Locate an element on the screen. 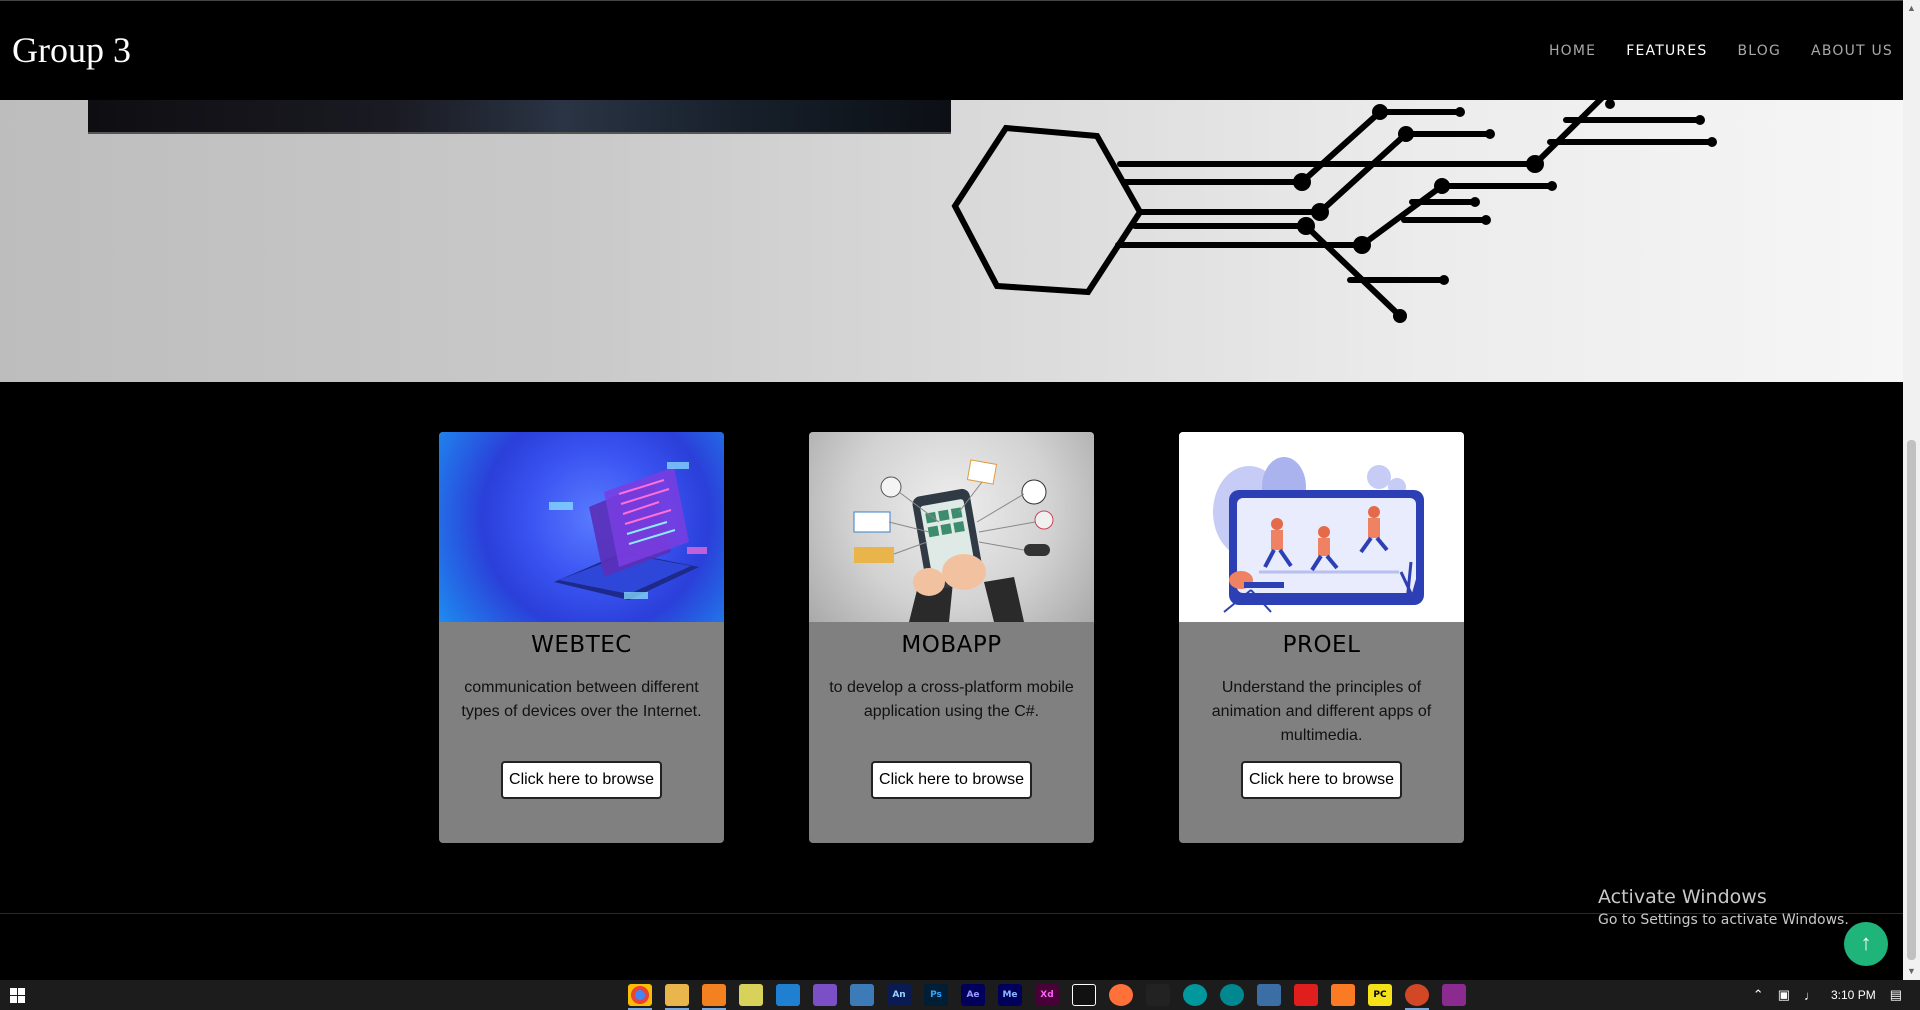 Image resolution: width=1920 pixels, height=1010 pixels. xd-icon: Xd is located at coordinates (1047, 995).